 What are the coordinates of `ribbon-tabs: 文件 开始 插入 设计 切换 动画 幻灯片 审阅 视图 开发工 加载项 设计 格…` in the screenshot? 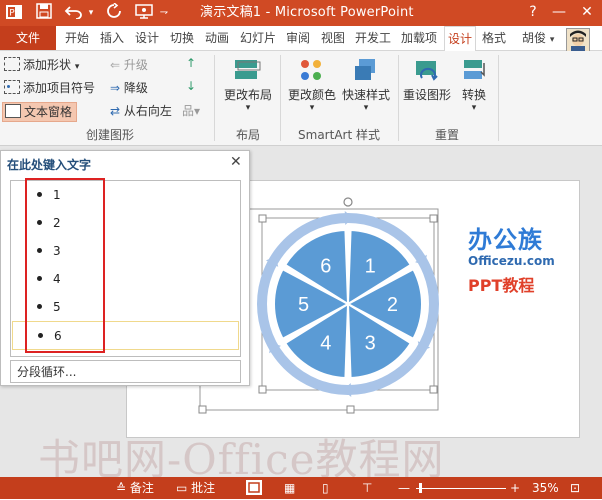 It's located at (301, 39).